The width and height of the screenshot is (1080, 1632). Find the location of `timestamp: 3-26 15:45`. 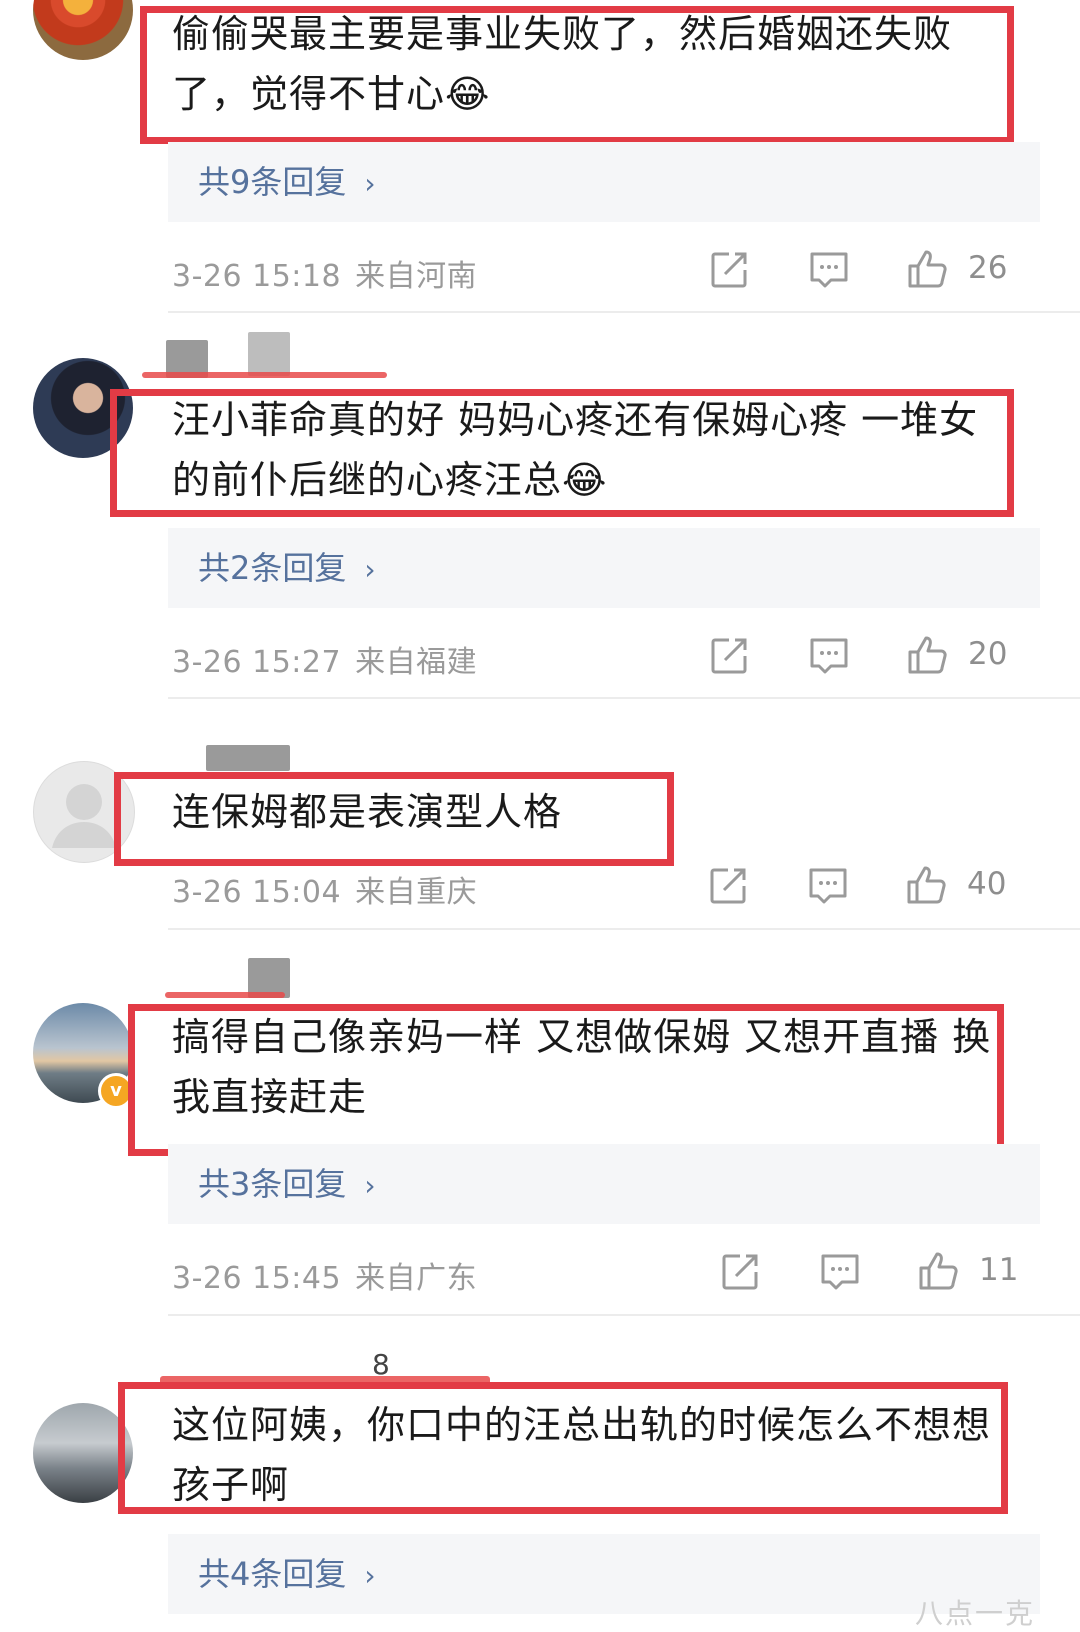

timestamp: 3-26 15:45 is located at coordinates (257, 1278).